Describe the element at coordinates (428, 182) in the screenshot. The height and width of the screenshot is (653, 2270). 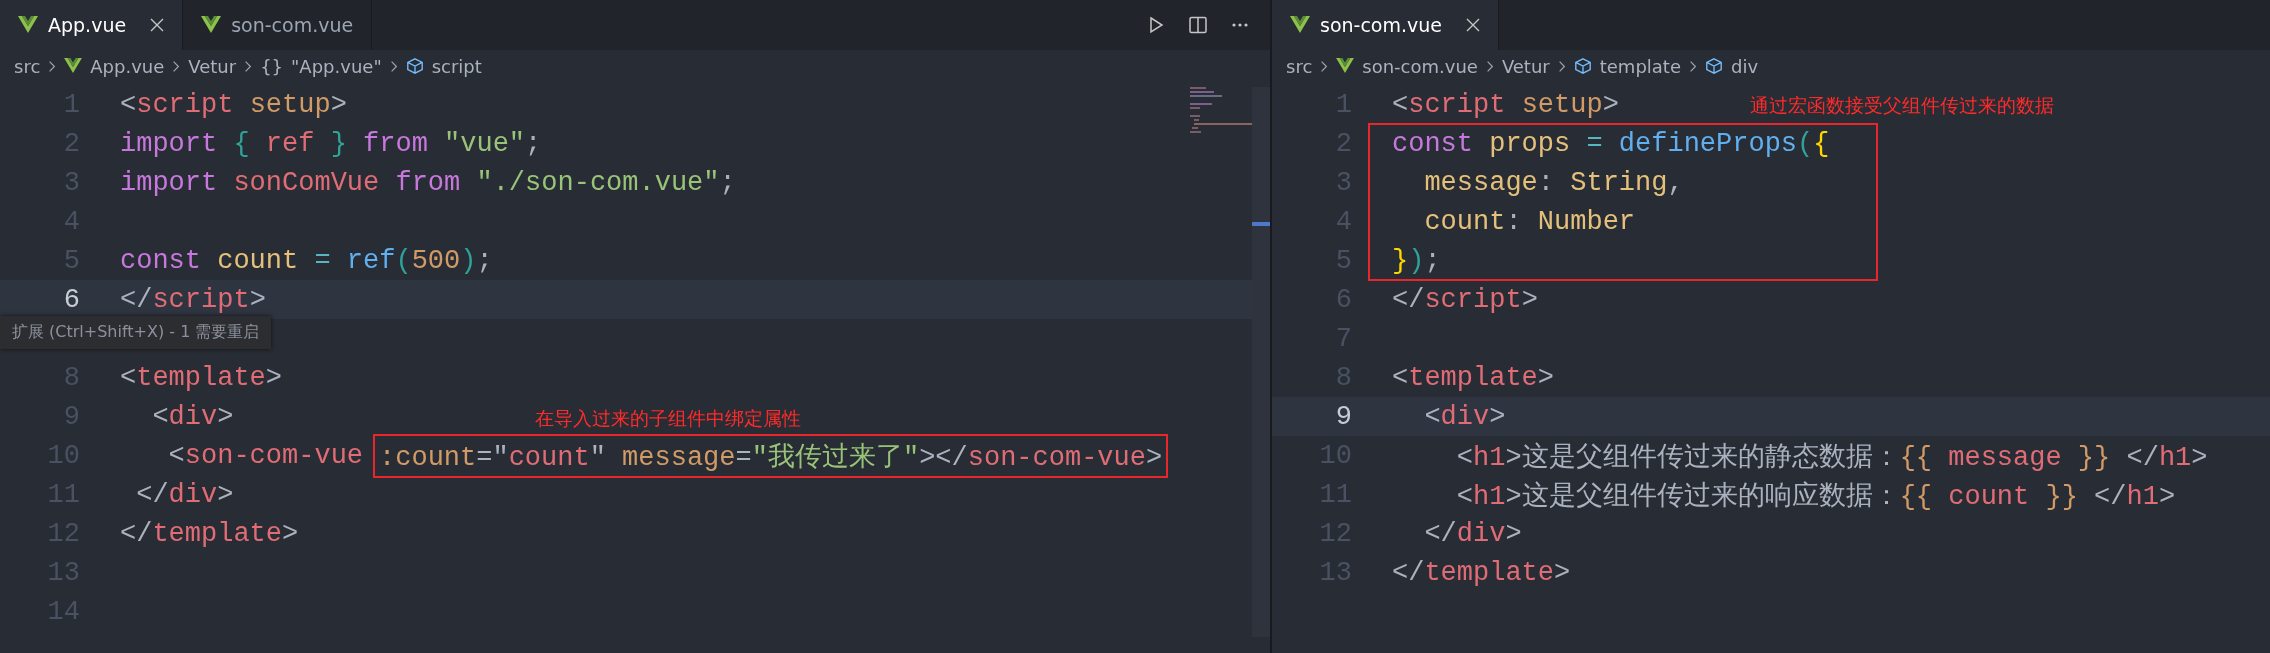
I see `code-text: import sonComVue from "./son-com.vue";` at that location.